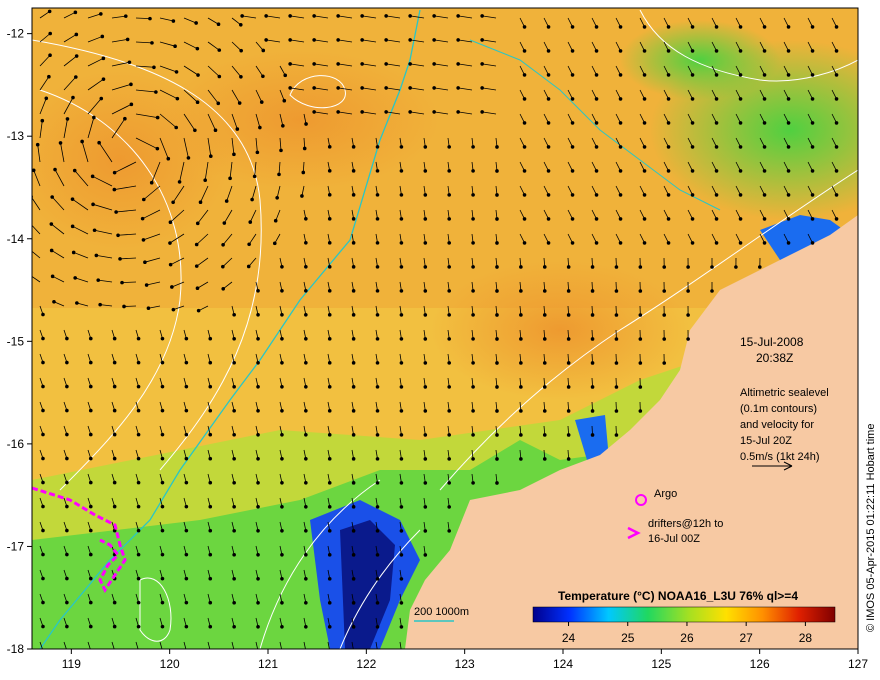 This screenshot has height=680, width=880. Describe the element at coordinates (674, 539) in the screenshot. I see `legend-drifters-line2: 16-Jul 00Z` at that location.